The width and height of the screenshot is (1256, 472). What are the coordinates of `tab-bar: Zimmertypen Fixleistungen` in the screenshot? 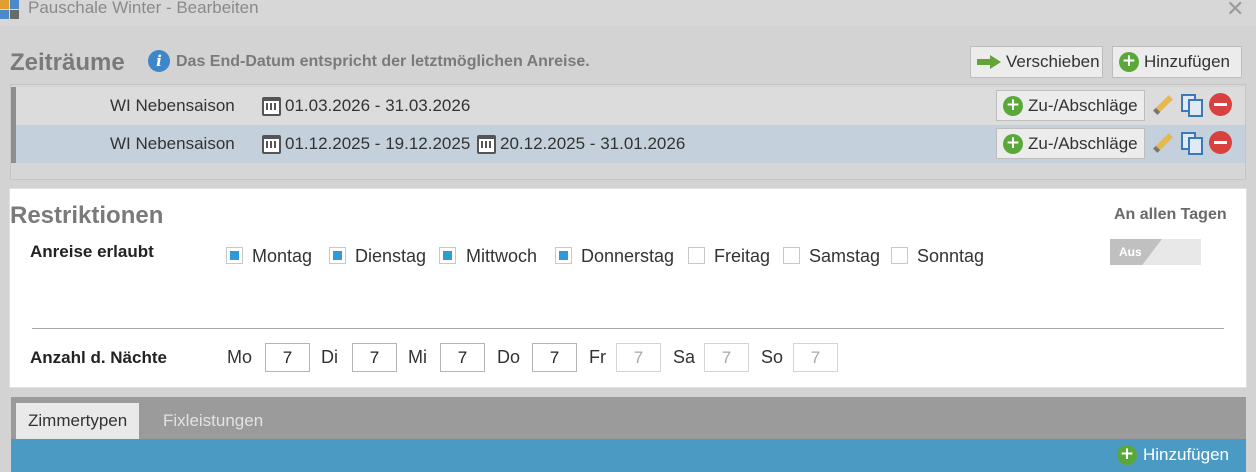 It's located at (628, 418).